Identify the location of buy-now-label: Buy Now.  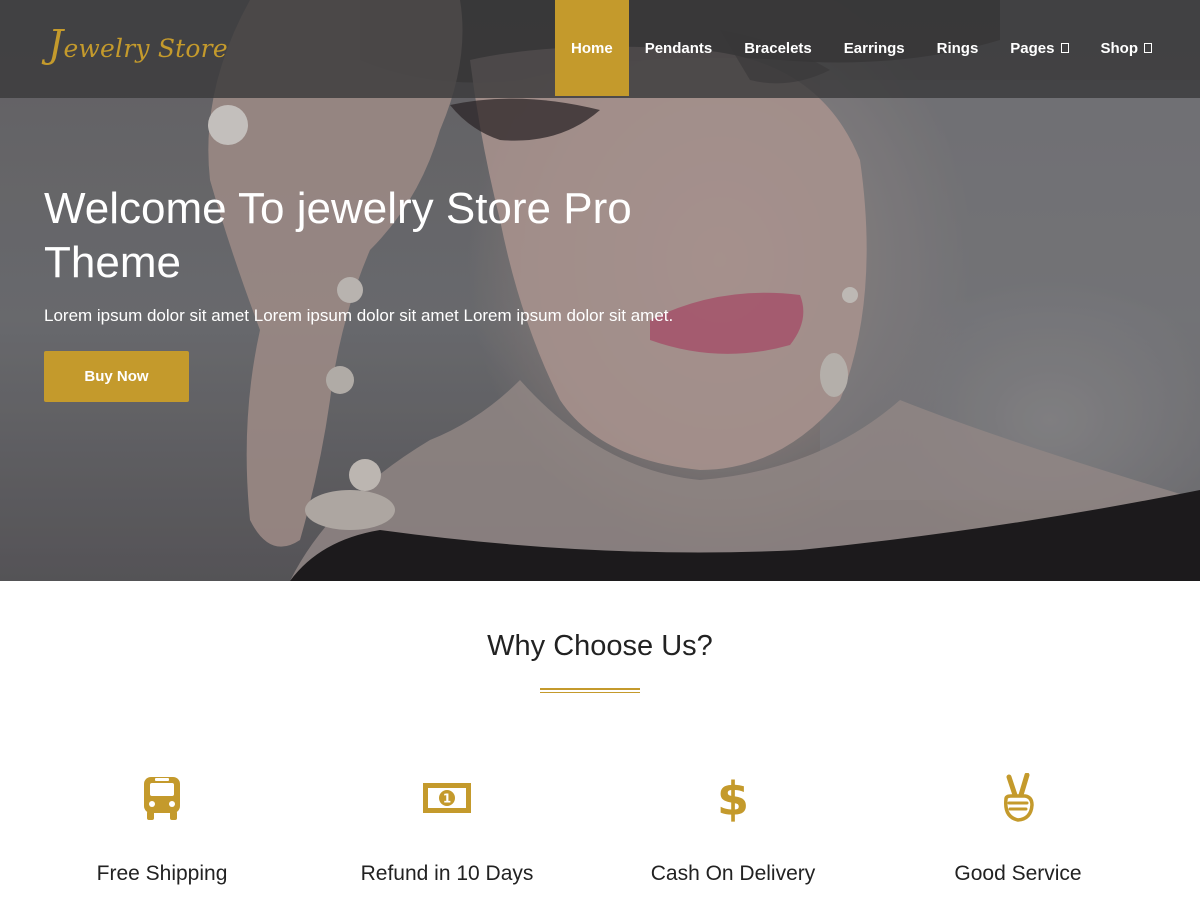
(116, 376).